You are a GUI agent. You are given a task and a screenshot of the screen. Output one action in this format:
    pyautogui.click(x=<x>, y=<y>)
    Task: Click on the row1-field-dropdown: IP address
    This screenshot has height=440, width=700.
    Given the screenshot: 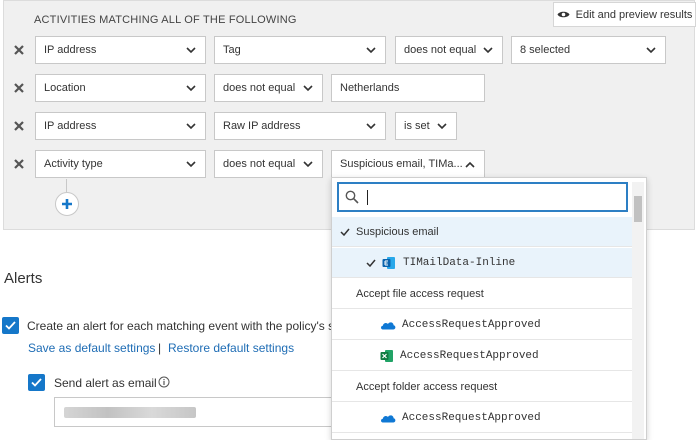 What is the action you would take?
    pyautogui.click(x=120, y=50)
    